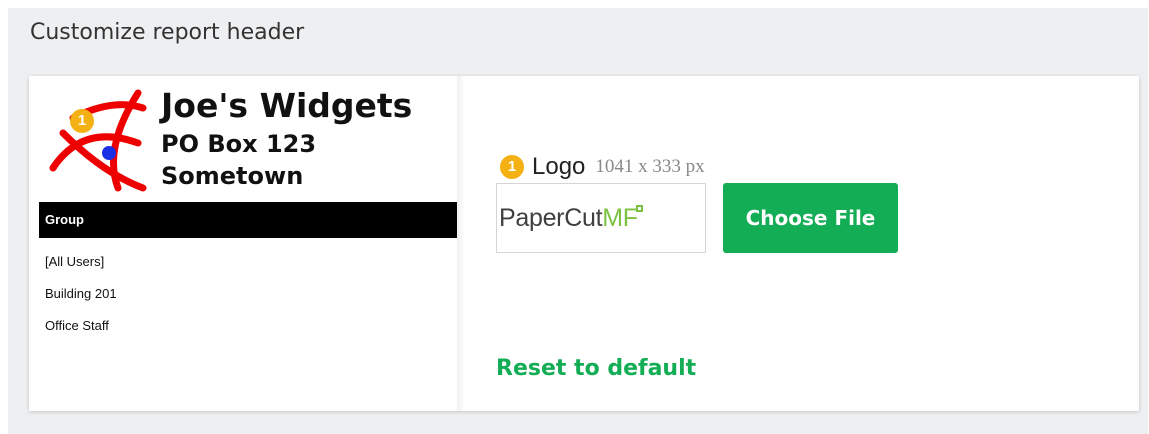  Describe the element at coordinates (167, 32) in the screenshot. I see `panel-title: Customize report header` at that location.